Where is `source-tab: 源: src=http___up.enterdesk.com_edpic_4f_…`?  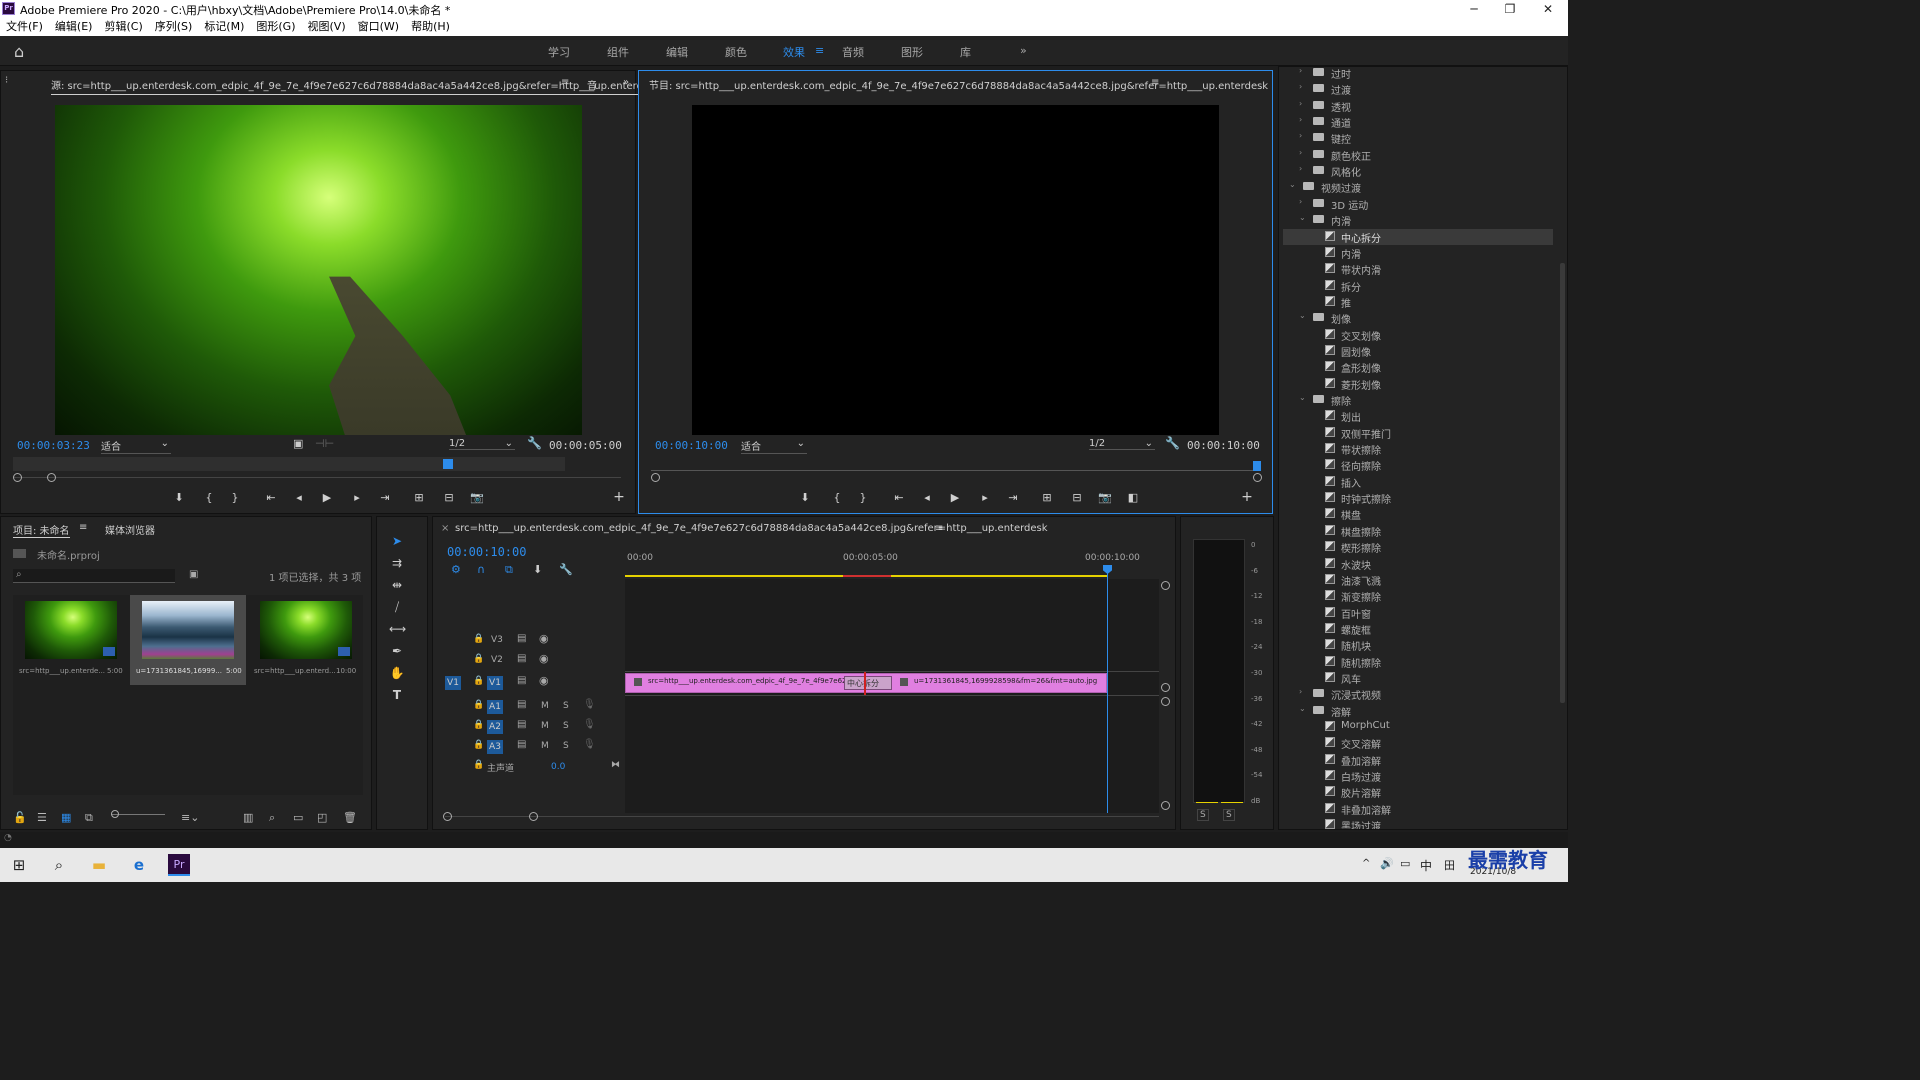 source-tab: 源: src=http___up.enterdesk.com_edpic_4f_… is located at coordinates (365, 86).